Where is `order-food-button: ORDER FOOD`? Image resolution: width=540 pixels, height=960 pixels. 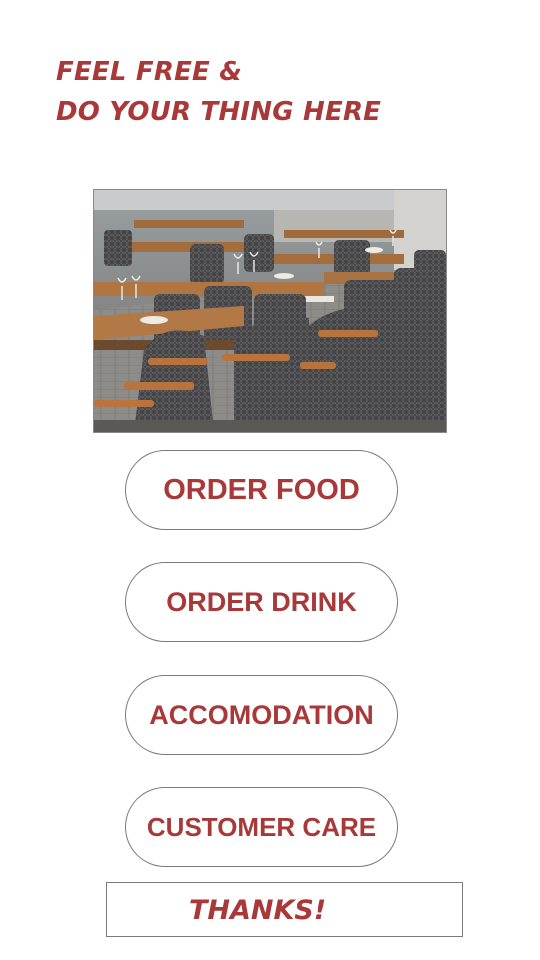 order-food-button: ORDER FOOD is located at coordinates (261, 490).